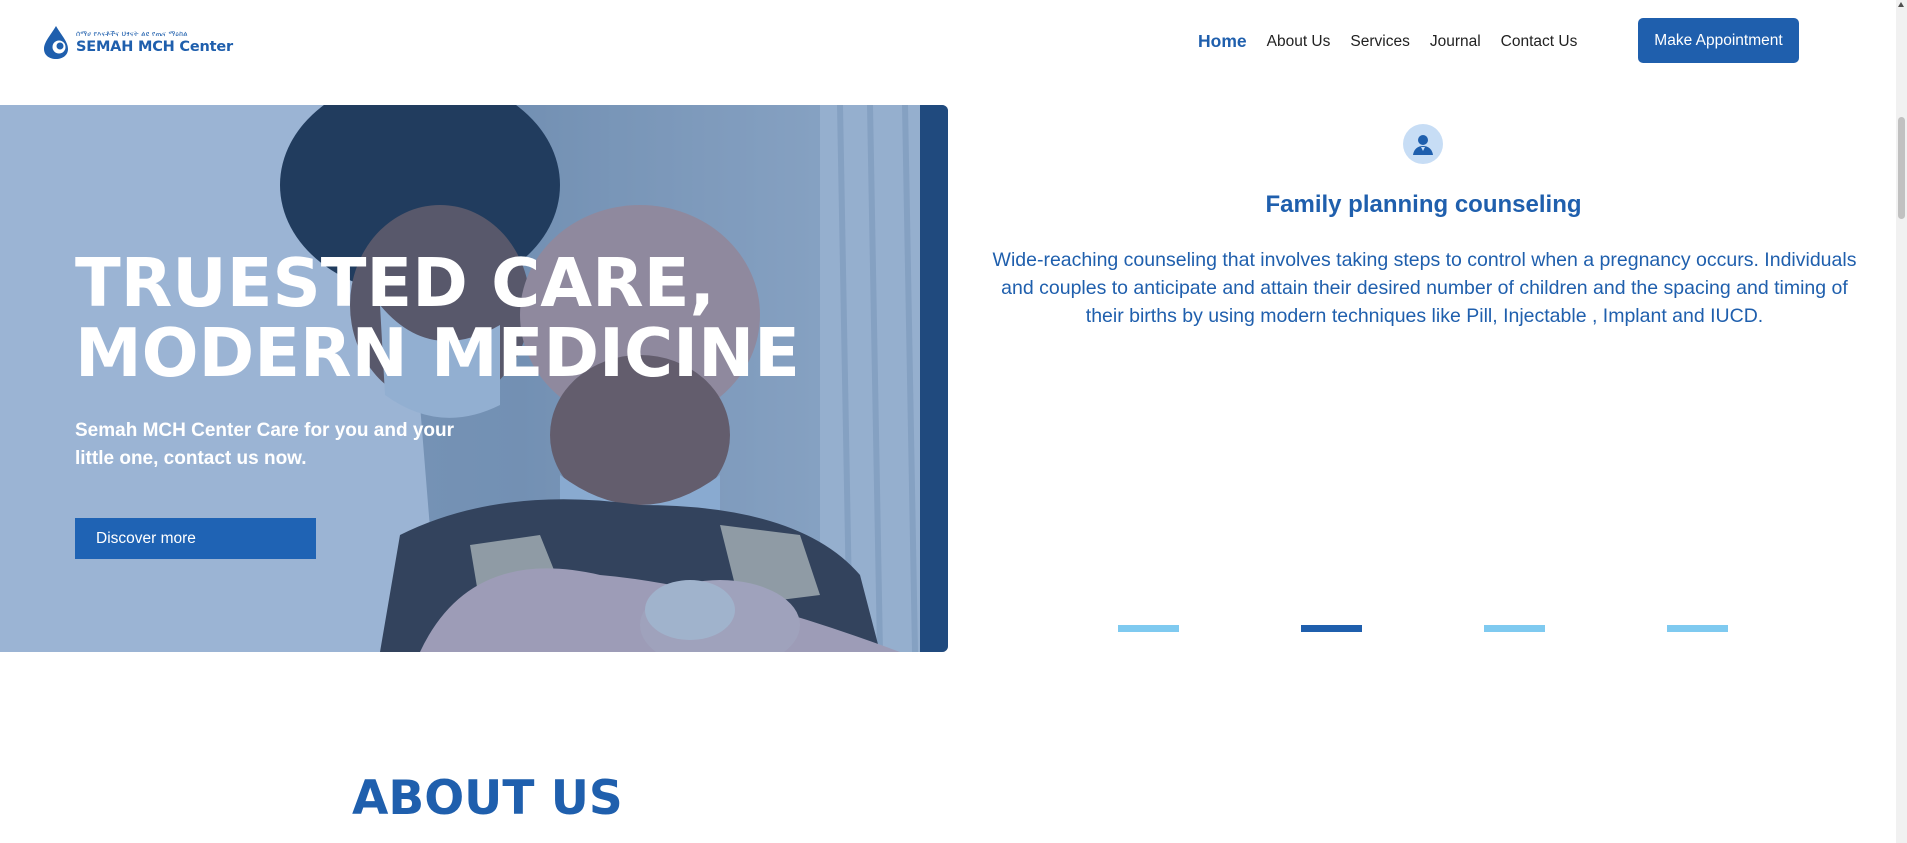 The width and height of the screenshot is (1907, 843). What do you see at coordinates (1901, 168) in the screenshot?
I see `scrollbar-thumb` at bounding box center [1901, 168].